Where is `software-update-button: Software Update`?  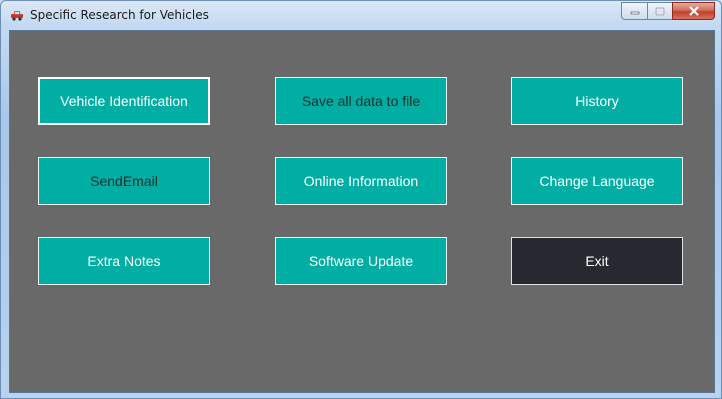 software-update-button: Software Update is located at coordinates (361, 261).